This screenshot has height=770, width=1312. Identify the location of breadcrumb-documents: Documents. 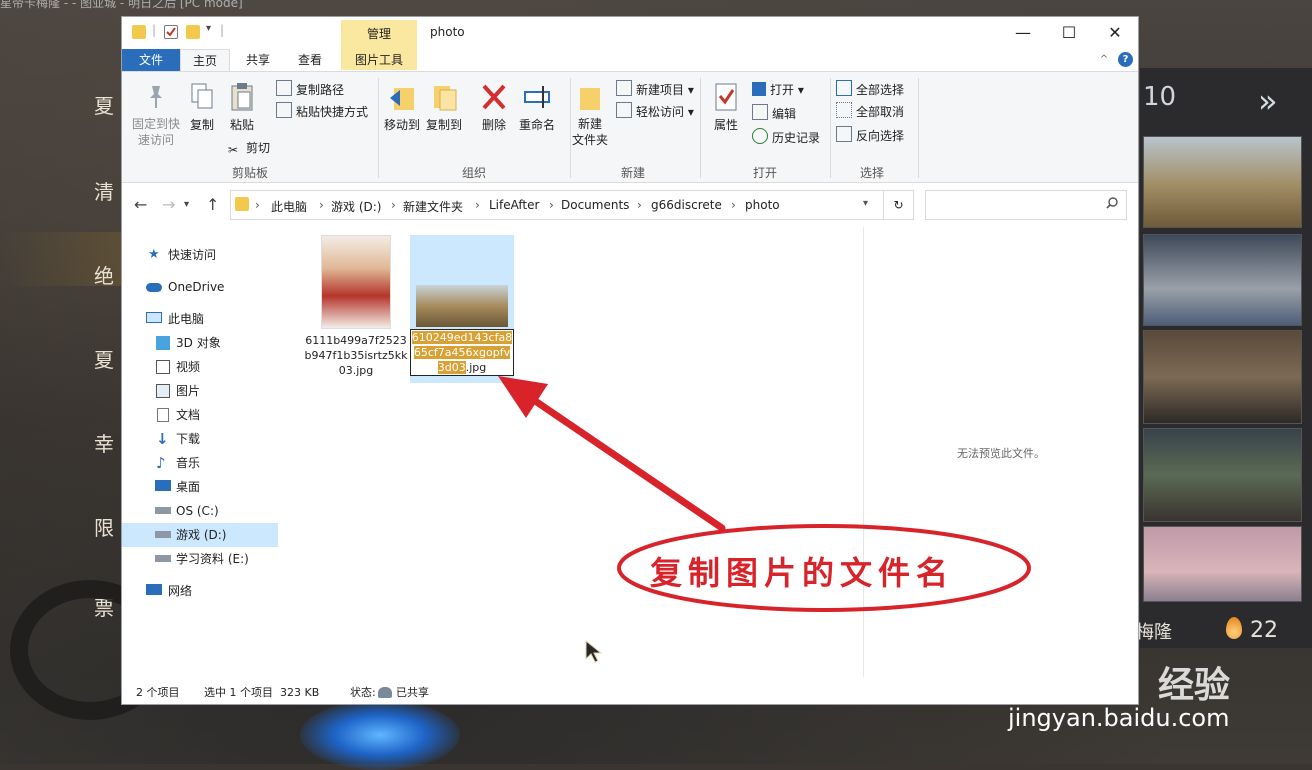
(595, 205).